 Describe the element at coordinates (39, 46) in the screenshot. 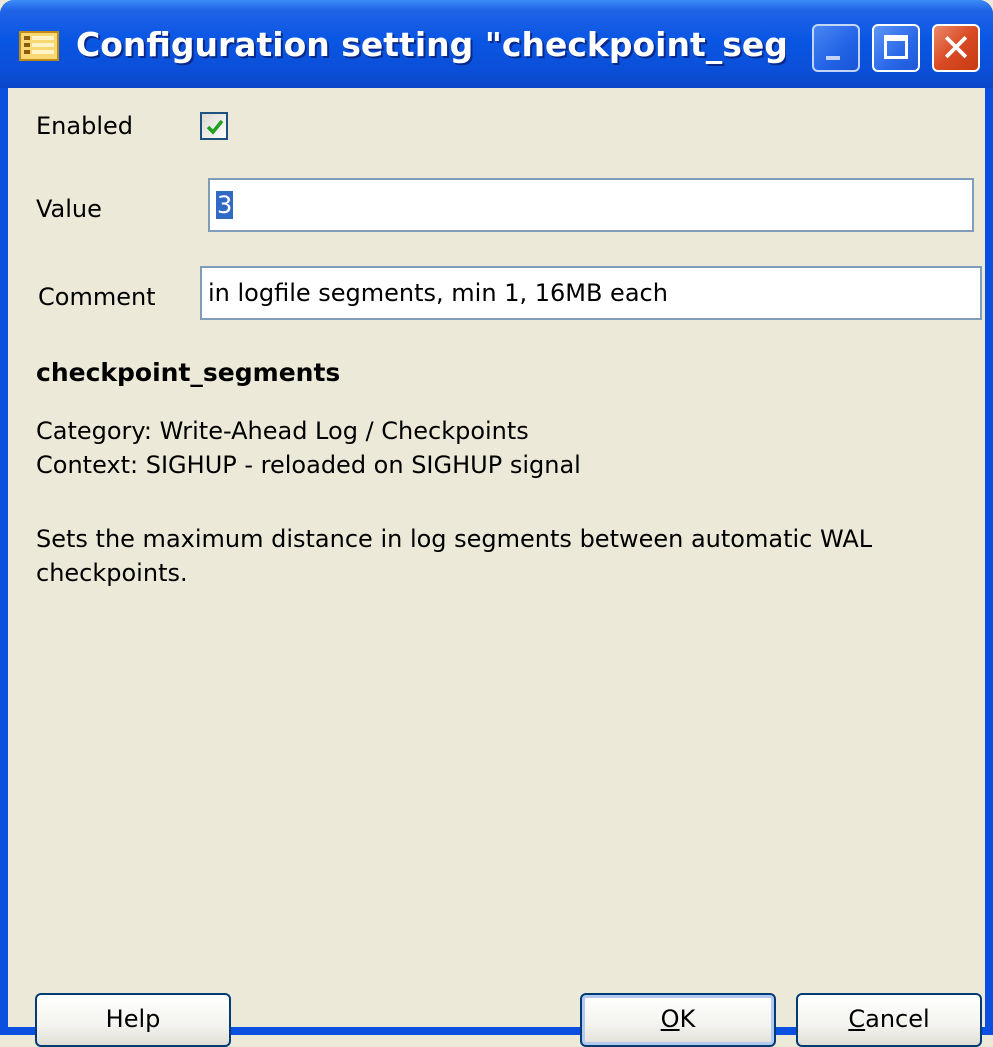

I see `config-icon` at that location.